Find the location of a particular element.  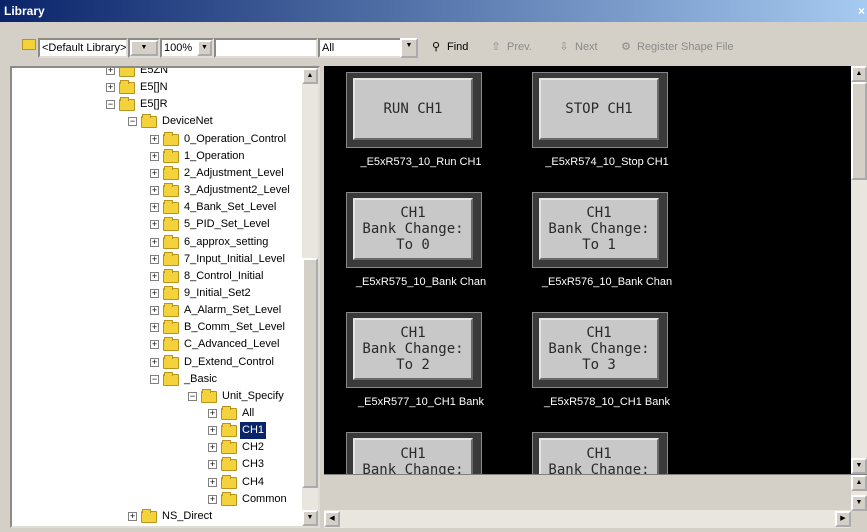

tree-node-label: CH2 is located at coordinates (253, 447).